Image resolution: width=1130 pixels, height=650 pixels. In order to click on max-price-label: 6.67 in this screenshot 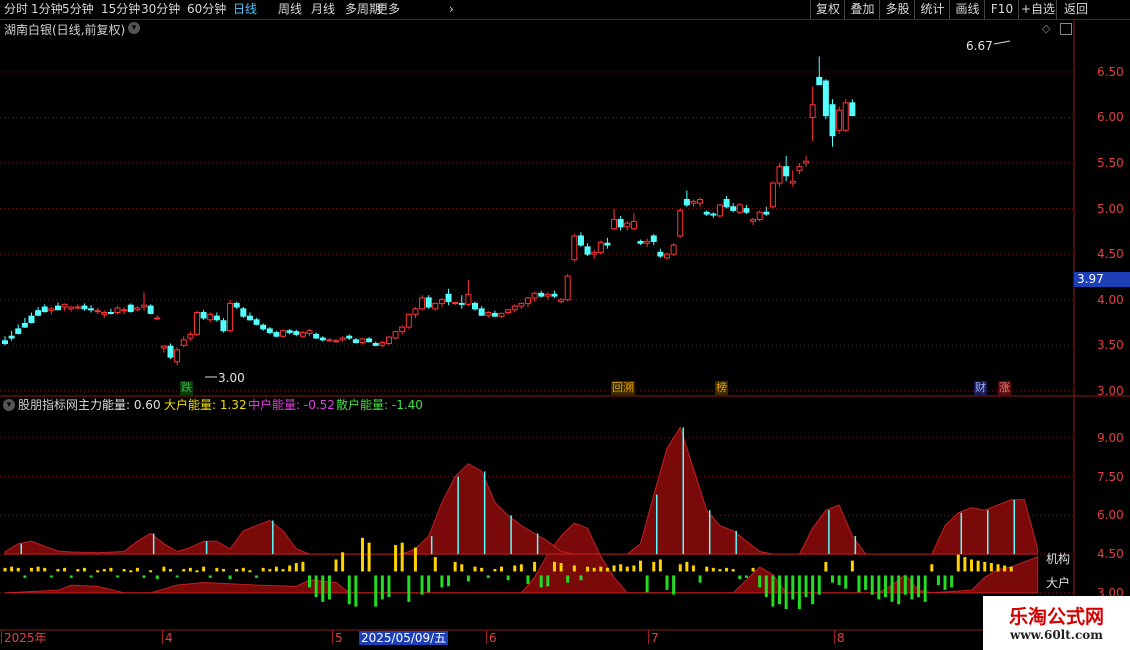, I will do `click(979, 46)`.